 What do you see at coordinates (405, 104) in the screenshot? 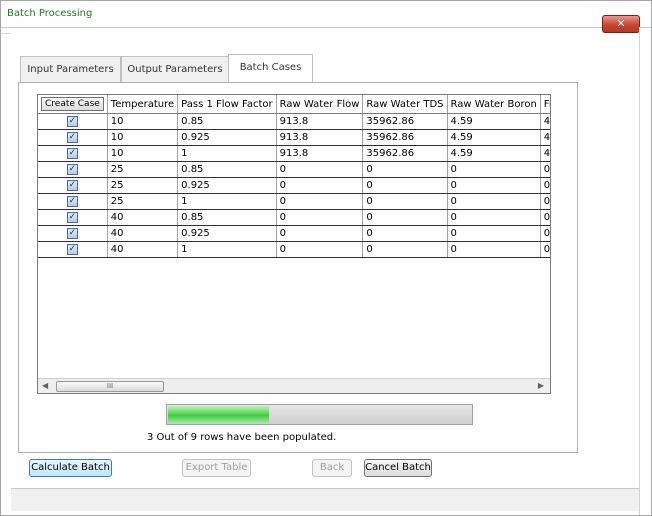
I see `column-header-raw-water-tds: Raw Water TDS` at bounding box center [405, 104].